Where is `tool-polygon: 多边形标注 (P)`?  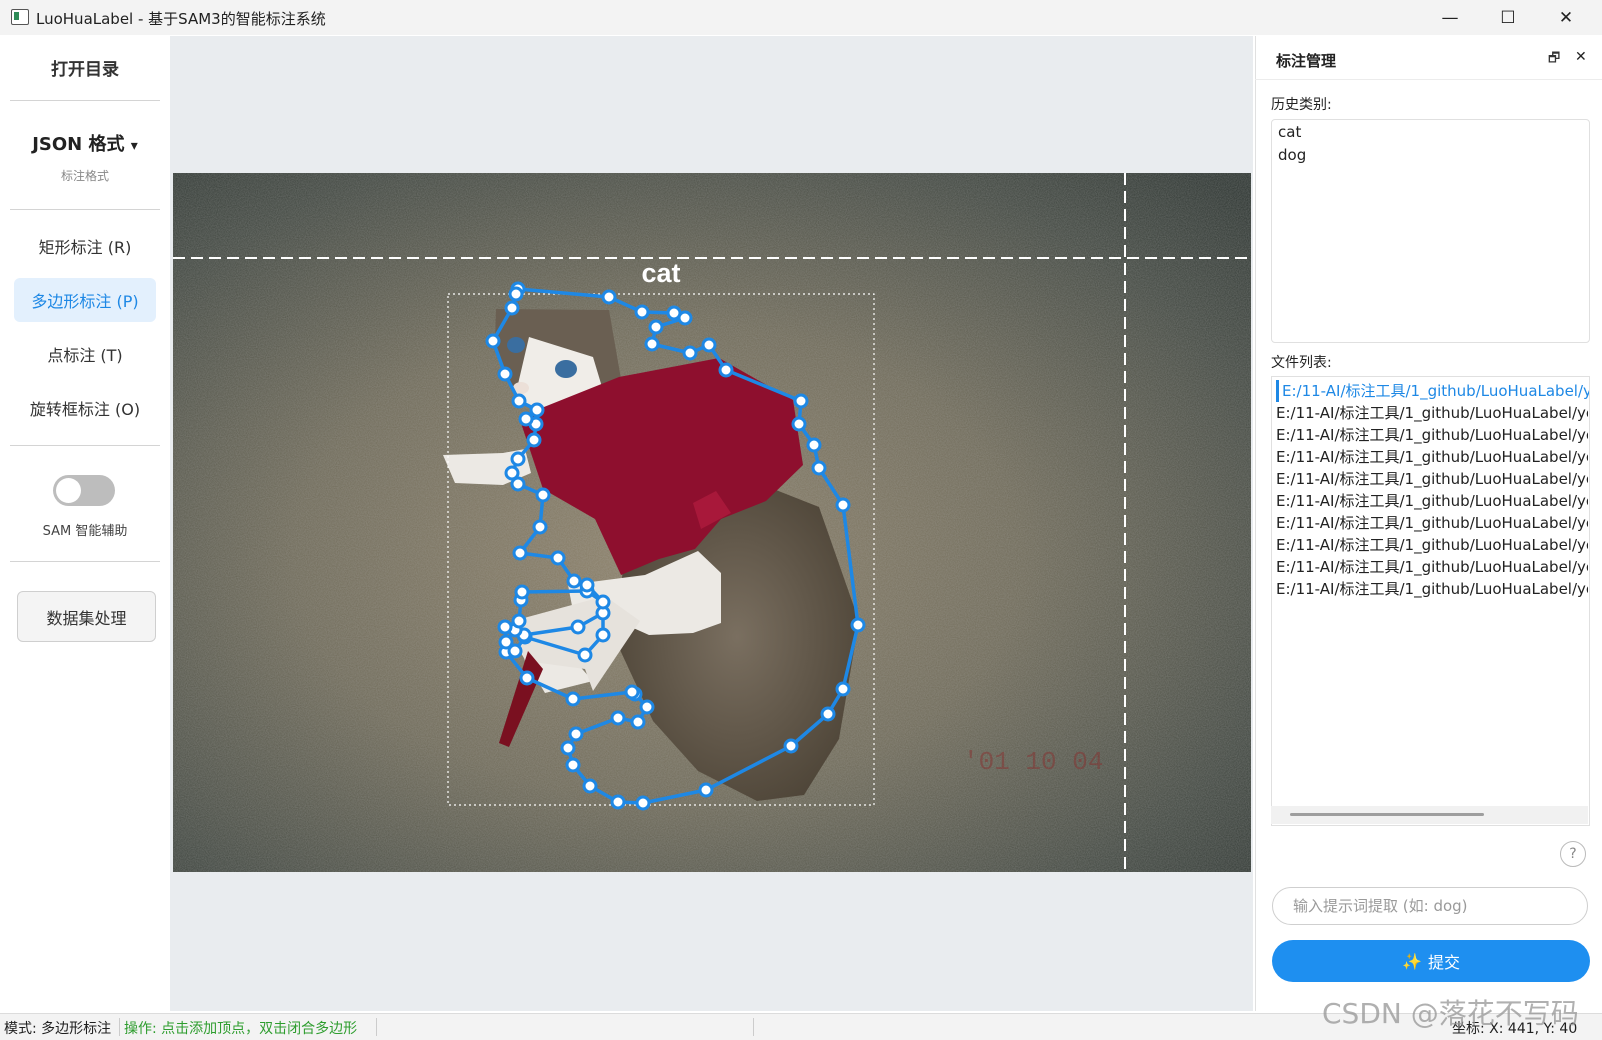 tool-polygon: 多边形标注 (P) is located at coordinates (85, 300).